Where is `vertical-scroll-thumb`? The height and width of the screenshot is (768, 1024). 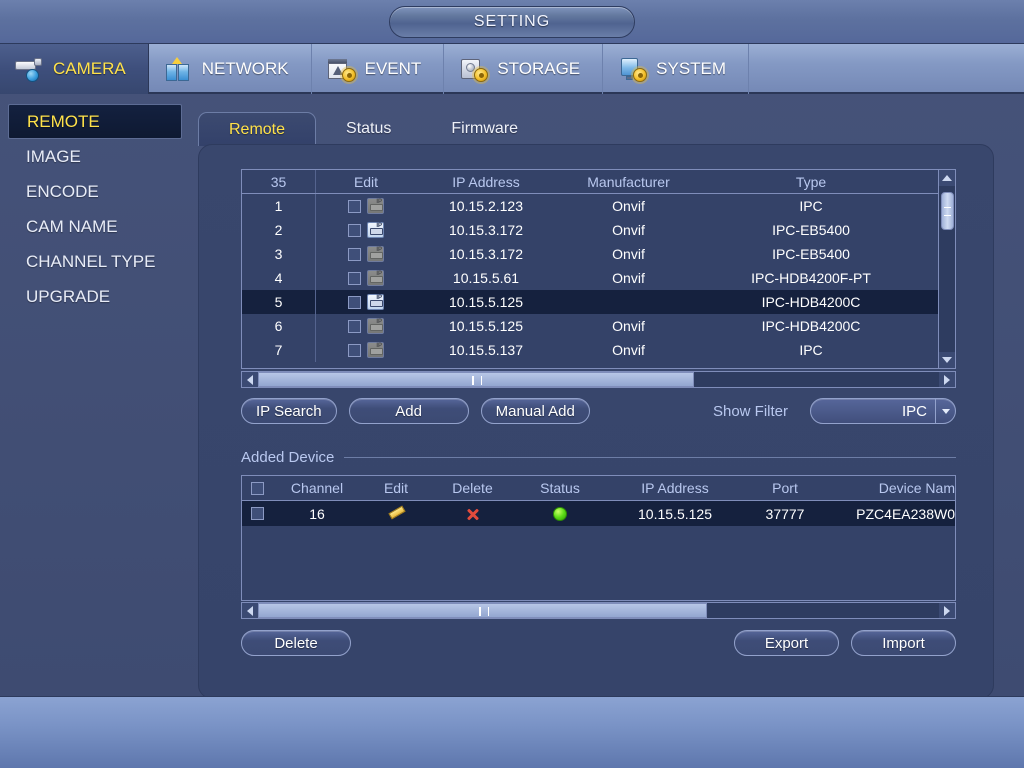
vertical-scroll-thumb is located at coordinates (947, 211).